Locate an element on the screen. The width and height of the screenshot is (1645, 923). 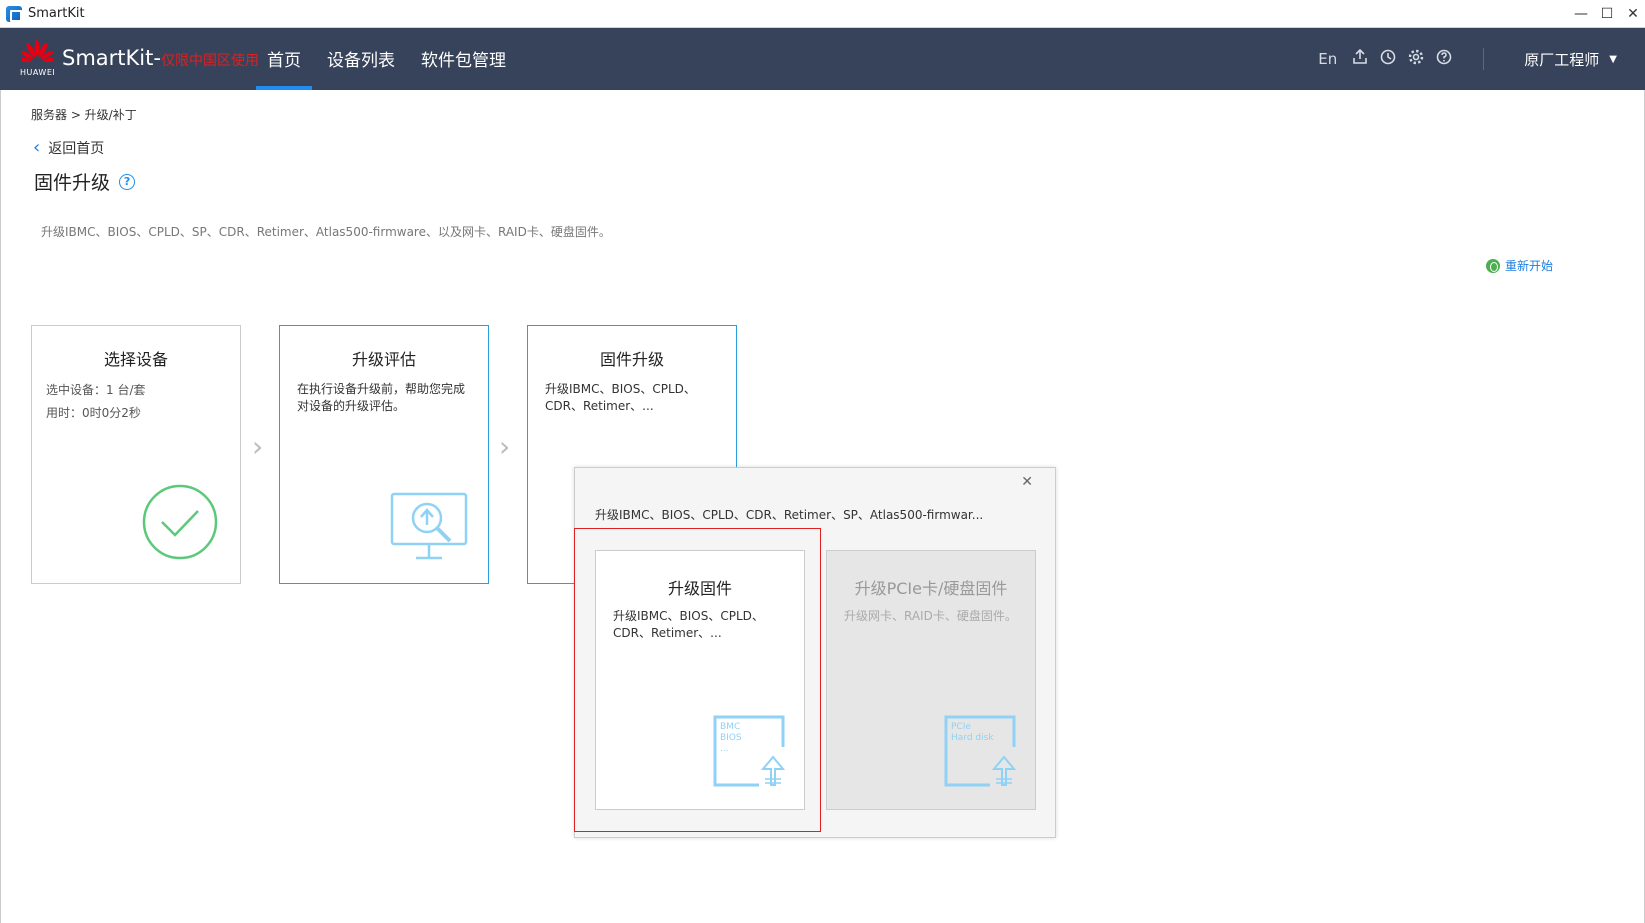
option-title: 升级固件 is located at coordinates (699, 588).